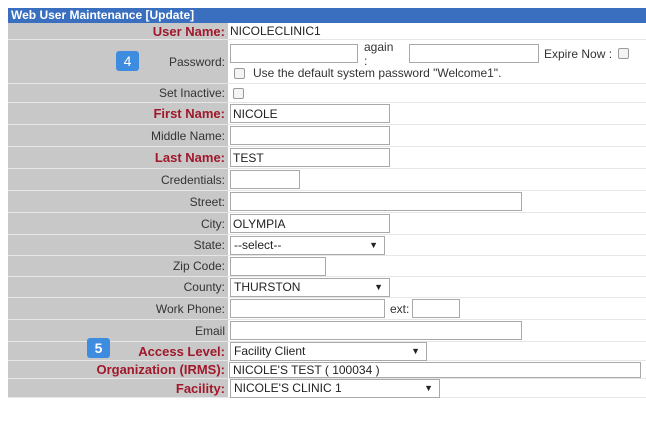  What do you see at coordinates (192, 179) in the screenshot?
I see `credentials-label: Credentials:` at bounding box center [192, 179].